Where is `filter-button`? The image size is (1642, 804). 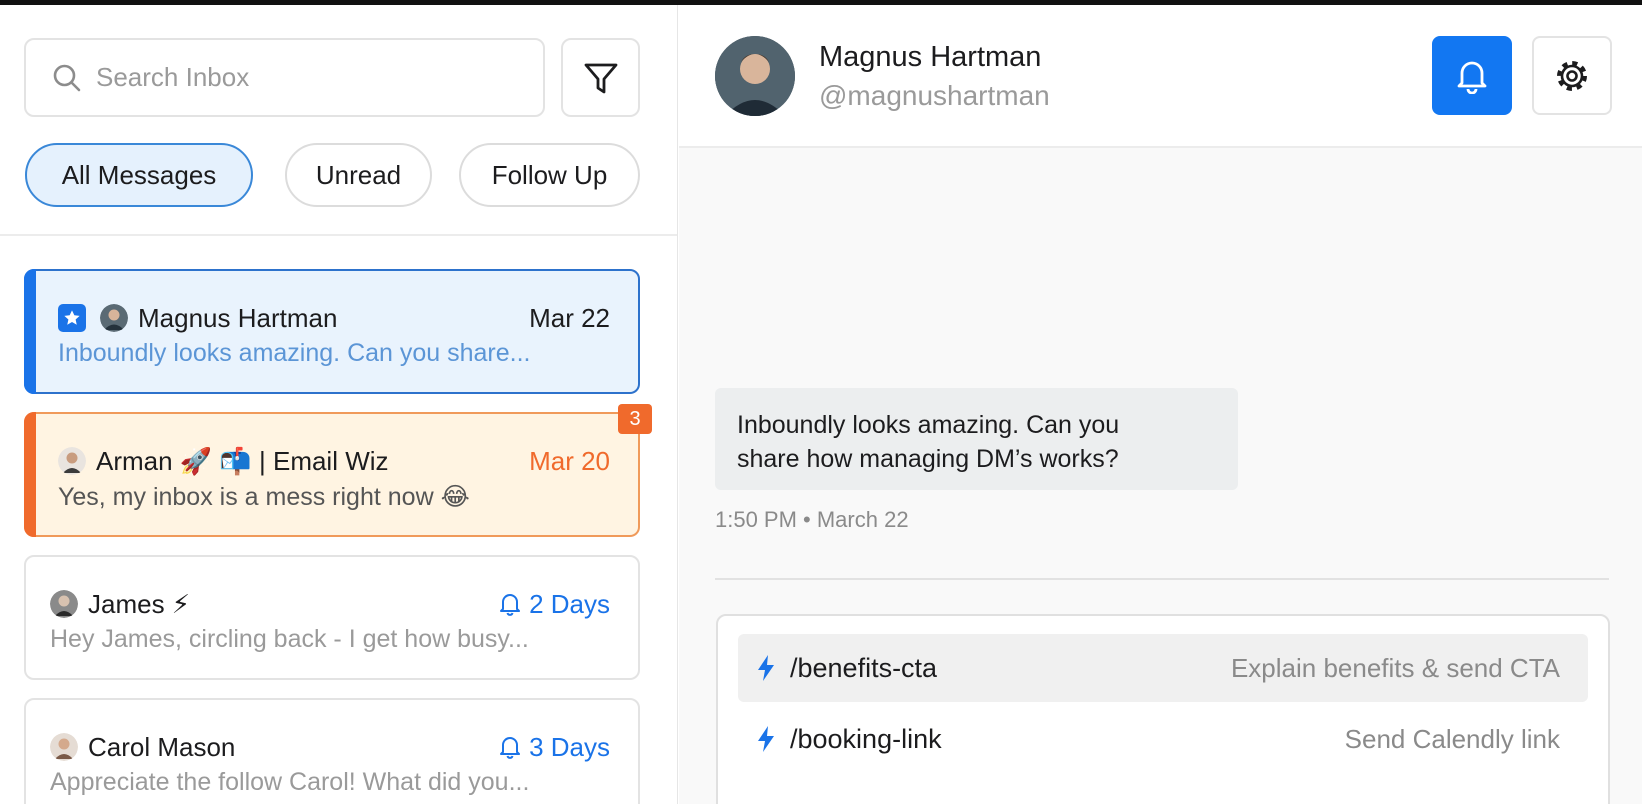 filter-button is located at coordinates (600, 77).